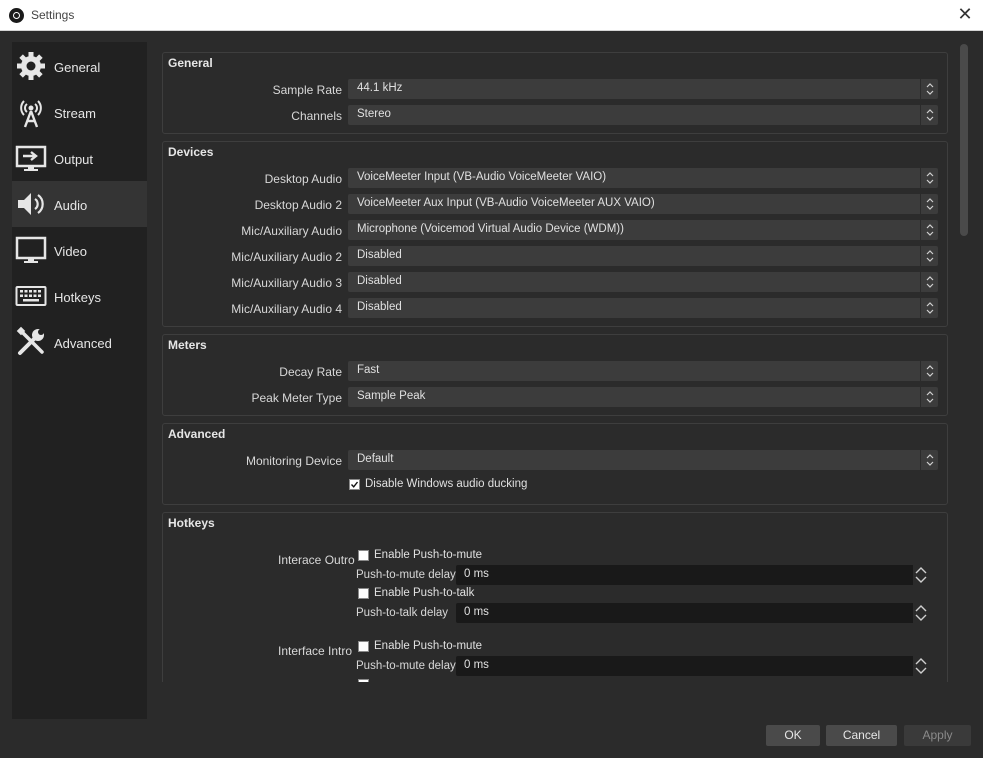 This screenshot has height=758, width=983. I want to click on disable-ducking-checkbox, so click(354, 484).